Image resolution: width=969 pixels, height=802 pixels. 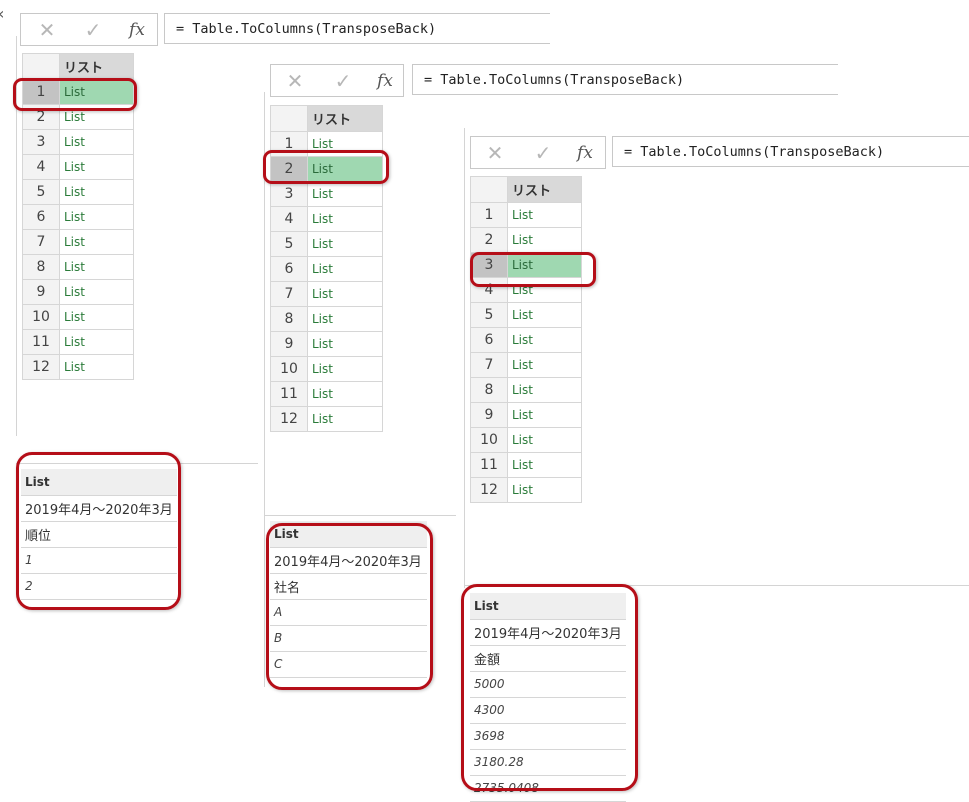 What do you see at coordinates (489, 215) in the screenshot?
I see `row-number: 1` at bounding box center [489, 215].